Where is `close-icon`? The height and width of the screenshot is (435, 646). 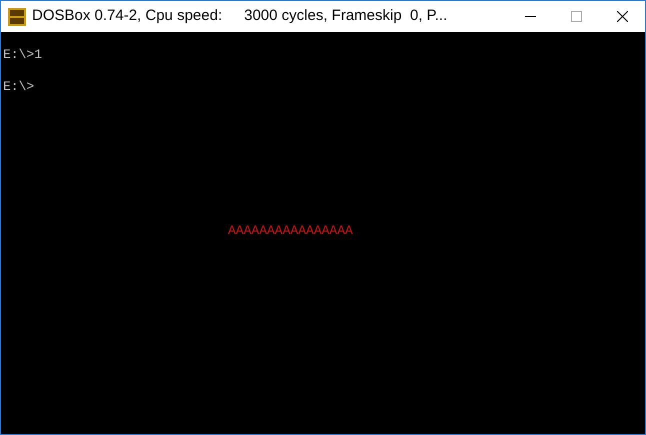 close-icon is located at coordinates (622, 16).